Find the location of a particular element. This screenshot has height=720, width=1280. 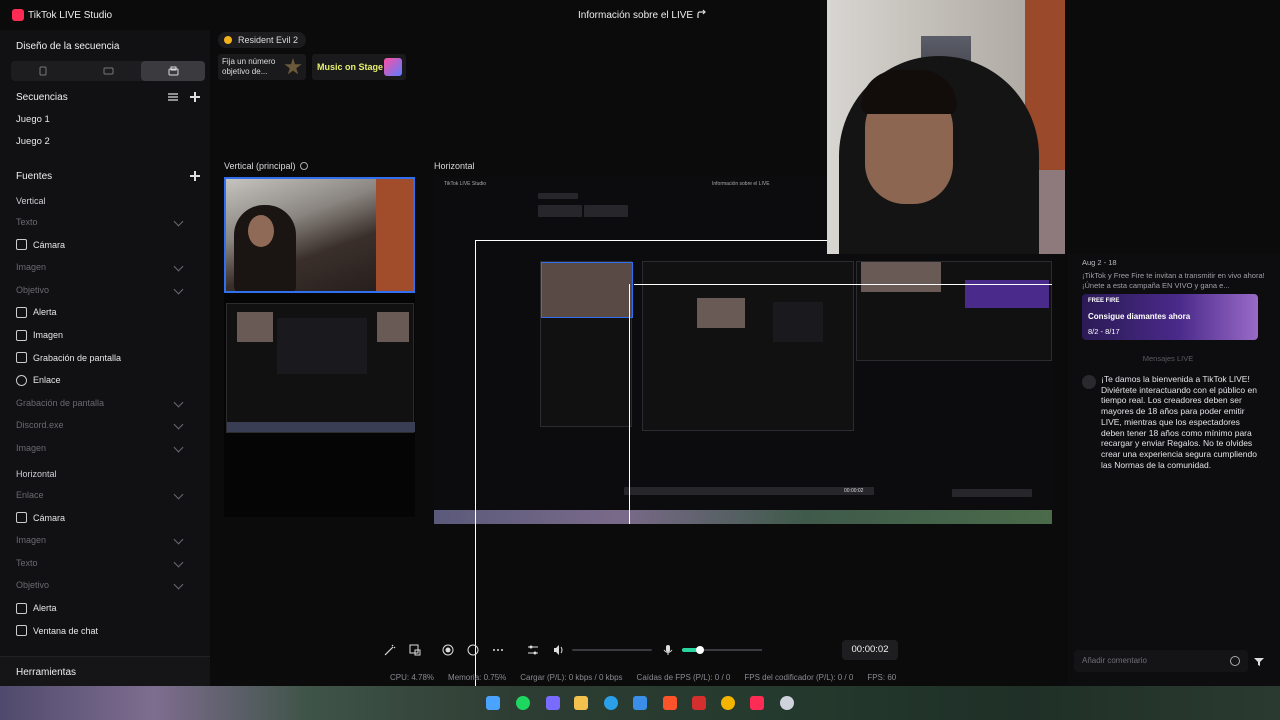

more-icon is located at coordinates (498, 650).